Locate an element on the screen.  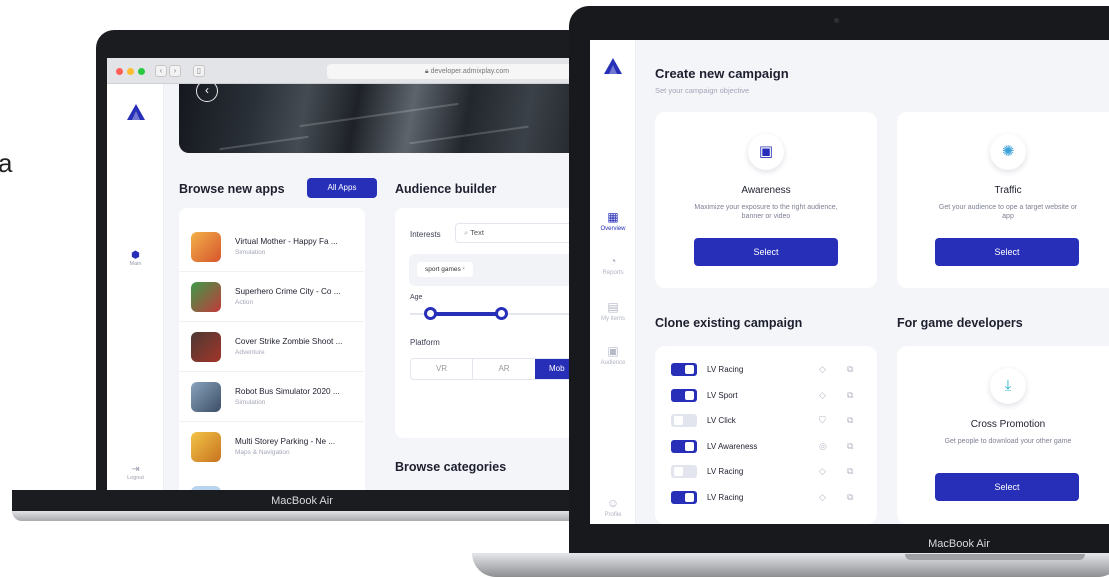
maximize-window-button is located at coordinates (141, 71).